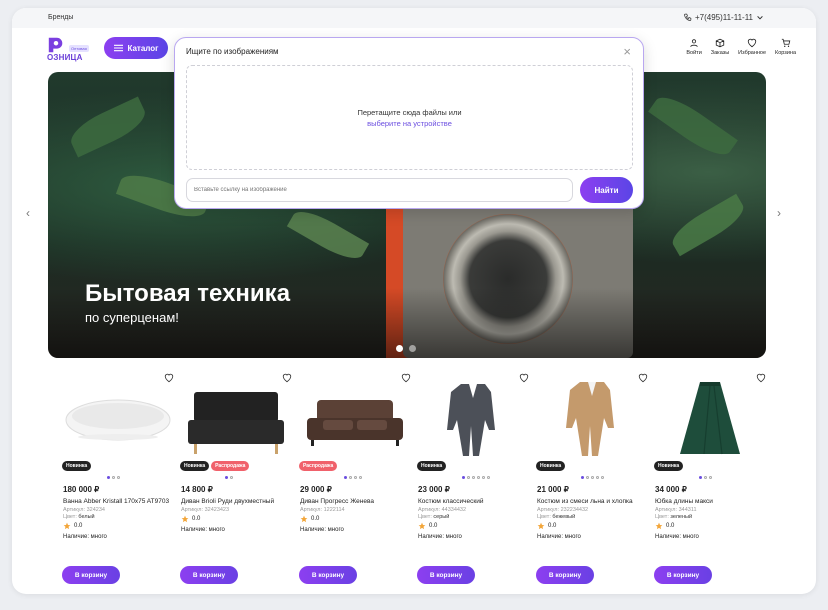 Image resolution: width=828 pixels, height=610 pixels. What do you see at coordinates (69, 49) in the screenshot?
I see `logo: Оптовая ОЗНИЦА` at bounding box center [69, 49].